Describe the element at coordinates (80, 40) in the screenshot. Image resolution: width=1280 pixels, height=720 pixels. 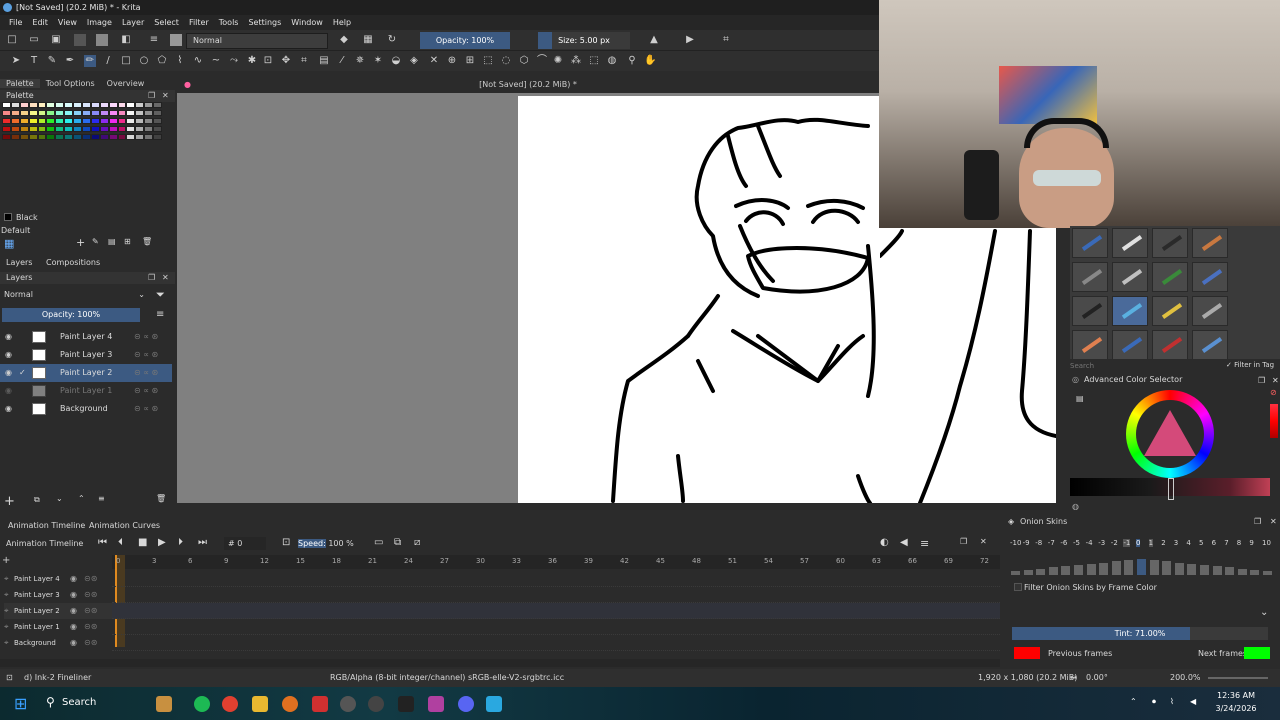
I see `pattern-icon` at that location.